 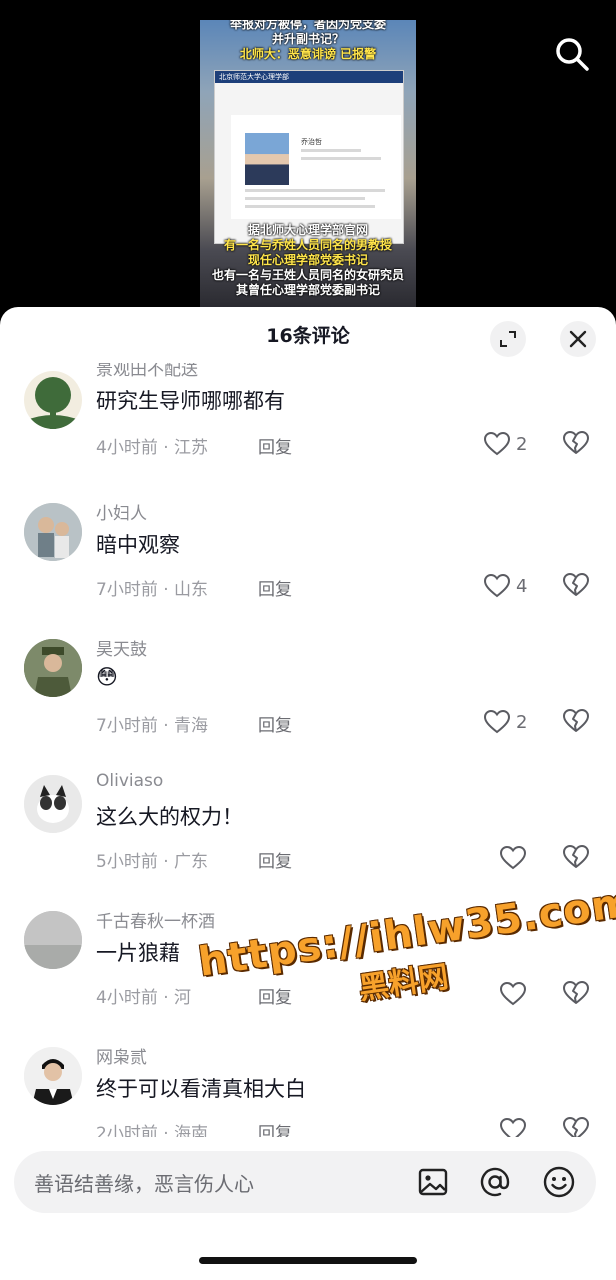 What do you see at coordinates (307, 25) in the screenshot?
I see `video-caption-top-1: 举报对方被停，者因为党支委` at bounding box center [307, 25].